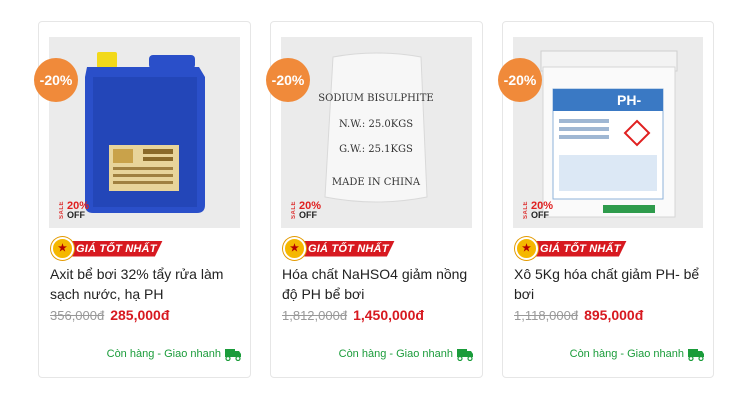 The height and width of the screenshot is (400, 742). Describe the element at coordinates (376, 149) in the screenshot. I see `sack-text-3: G.W.: 25.1KGS` at that location.